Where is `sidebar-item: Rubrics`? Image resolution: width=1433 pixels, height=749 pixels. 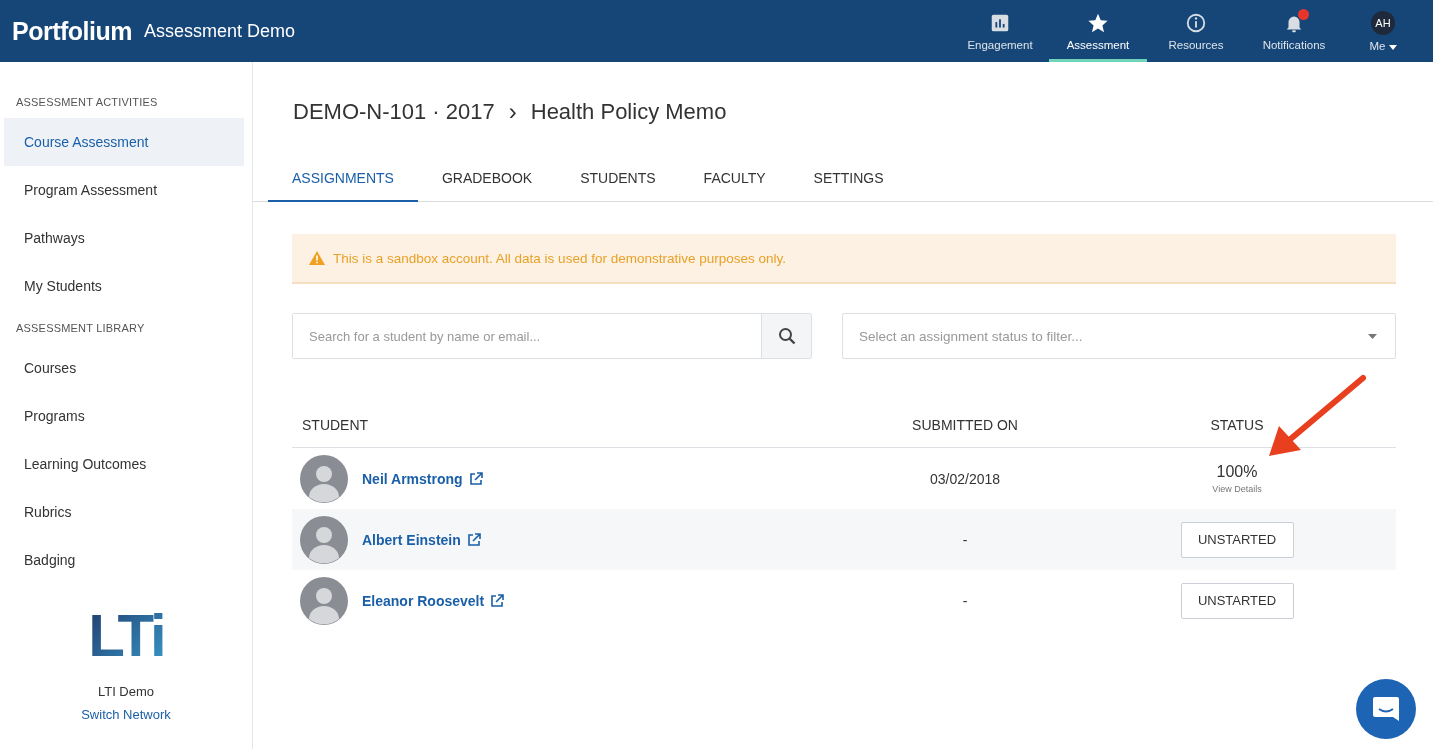 sidebar-item: Rubrics is located at coordinates (124, 512).